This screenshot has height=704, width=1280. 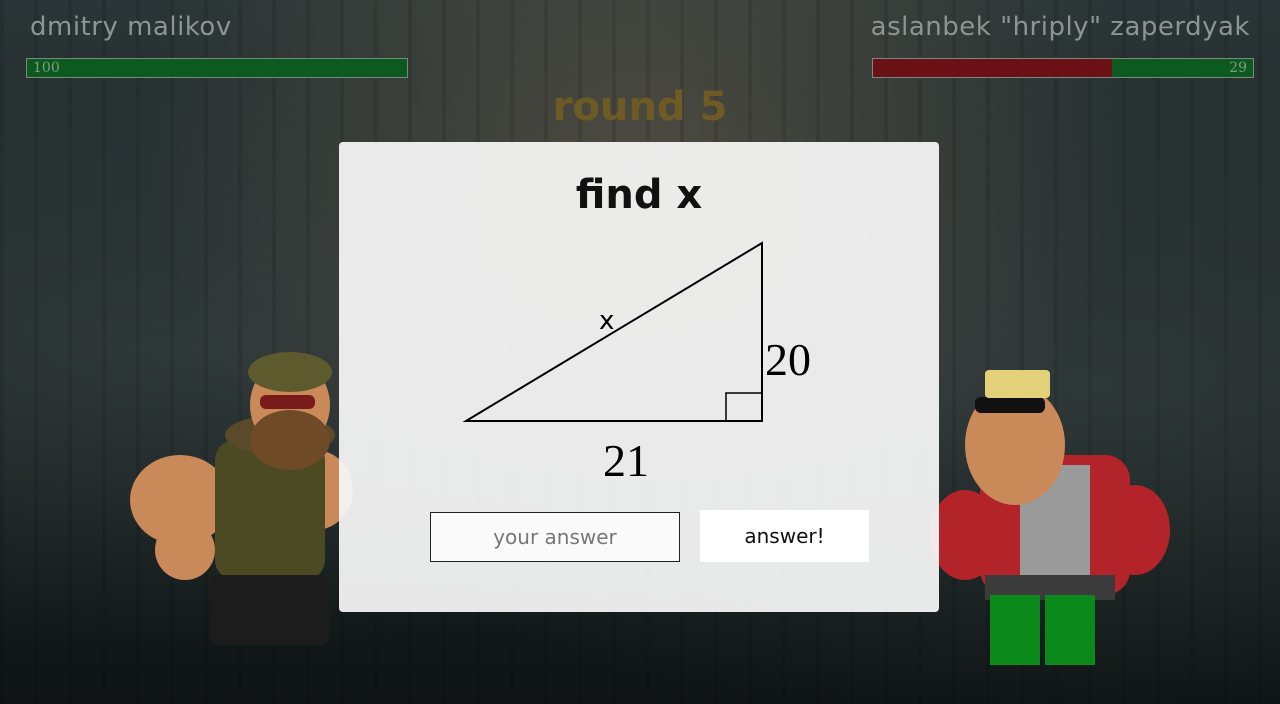 What do you see at coordinates (555, 537) in the screenshot?
I see `answer-input` at bounding box center [555, 537].